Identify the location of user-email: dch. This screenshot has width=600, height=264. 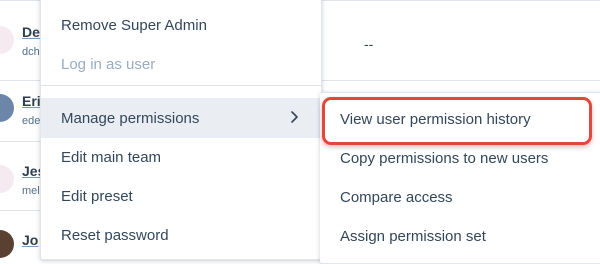
(31, 52).